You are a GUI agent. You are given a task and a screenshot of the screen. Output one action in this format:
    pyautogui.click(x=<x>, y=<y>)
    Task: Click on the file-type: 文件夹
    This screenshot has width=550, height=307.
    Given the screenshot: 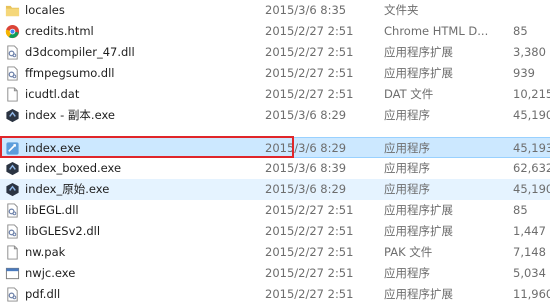 What is the action you would take?
    pyautogui.click(x=401, y=10)
    